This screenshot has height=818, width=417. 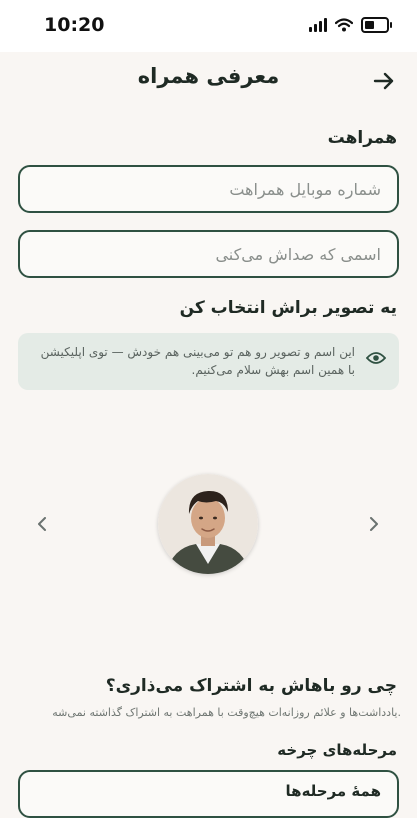 What do you see at coordinates (74, 25) in the screenshot?
I see `status-time: 10:20` at bounding box center [74, 25].